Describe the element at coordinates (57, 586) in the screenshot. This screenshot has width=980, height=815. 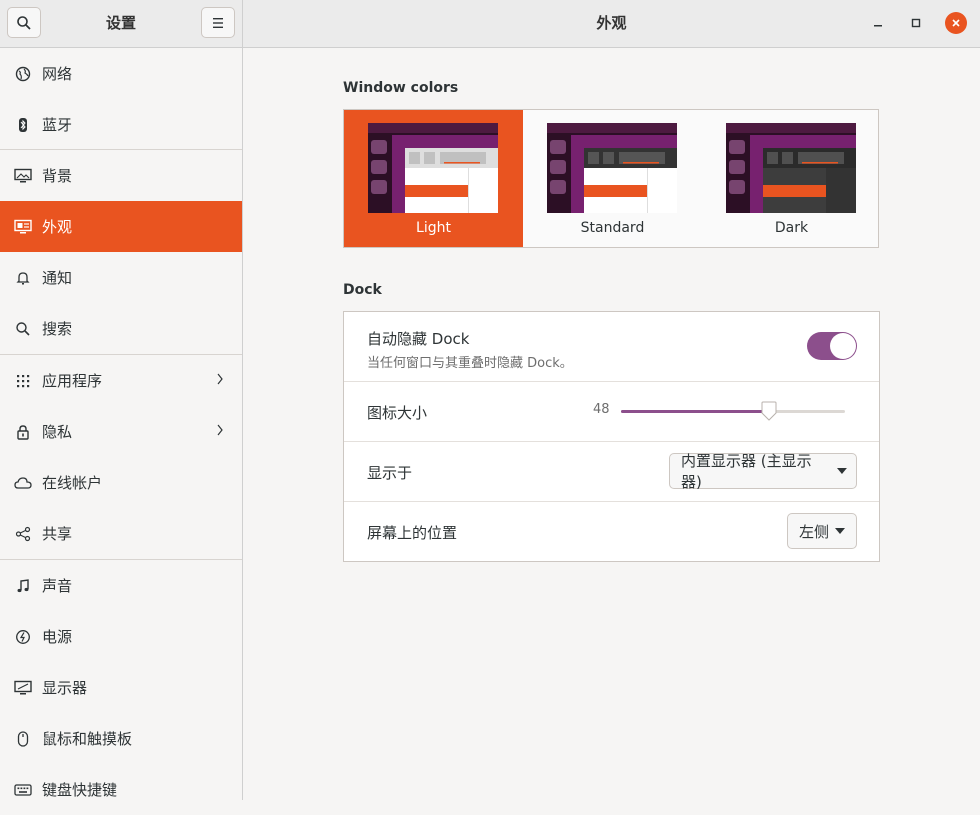
I see `sidebar-item-label: 声音` at that location.